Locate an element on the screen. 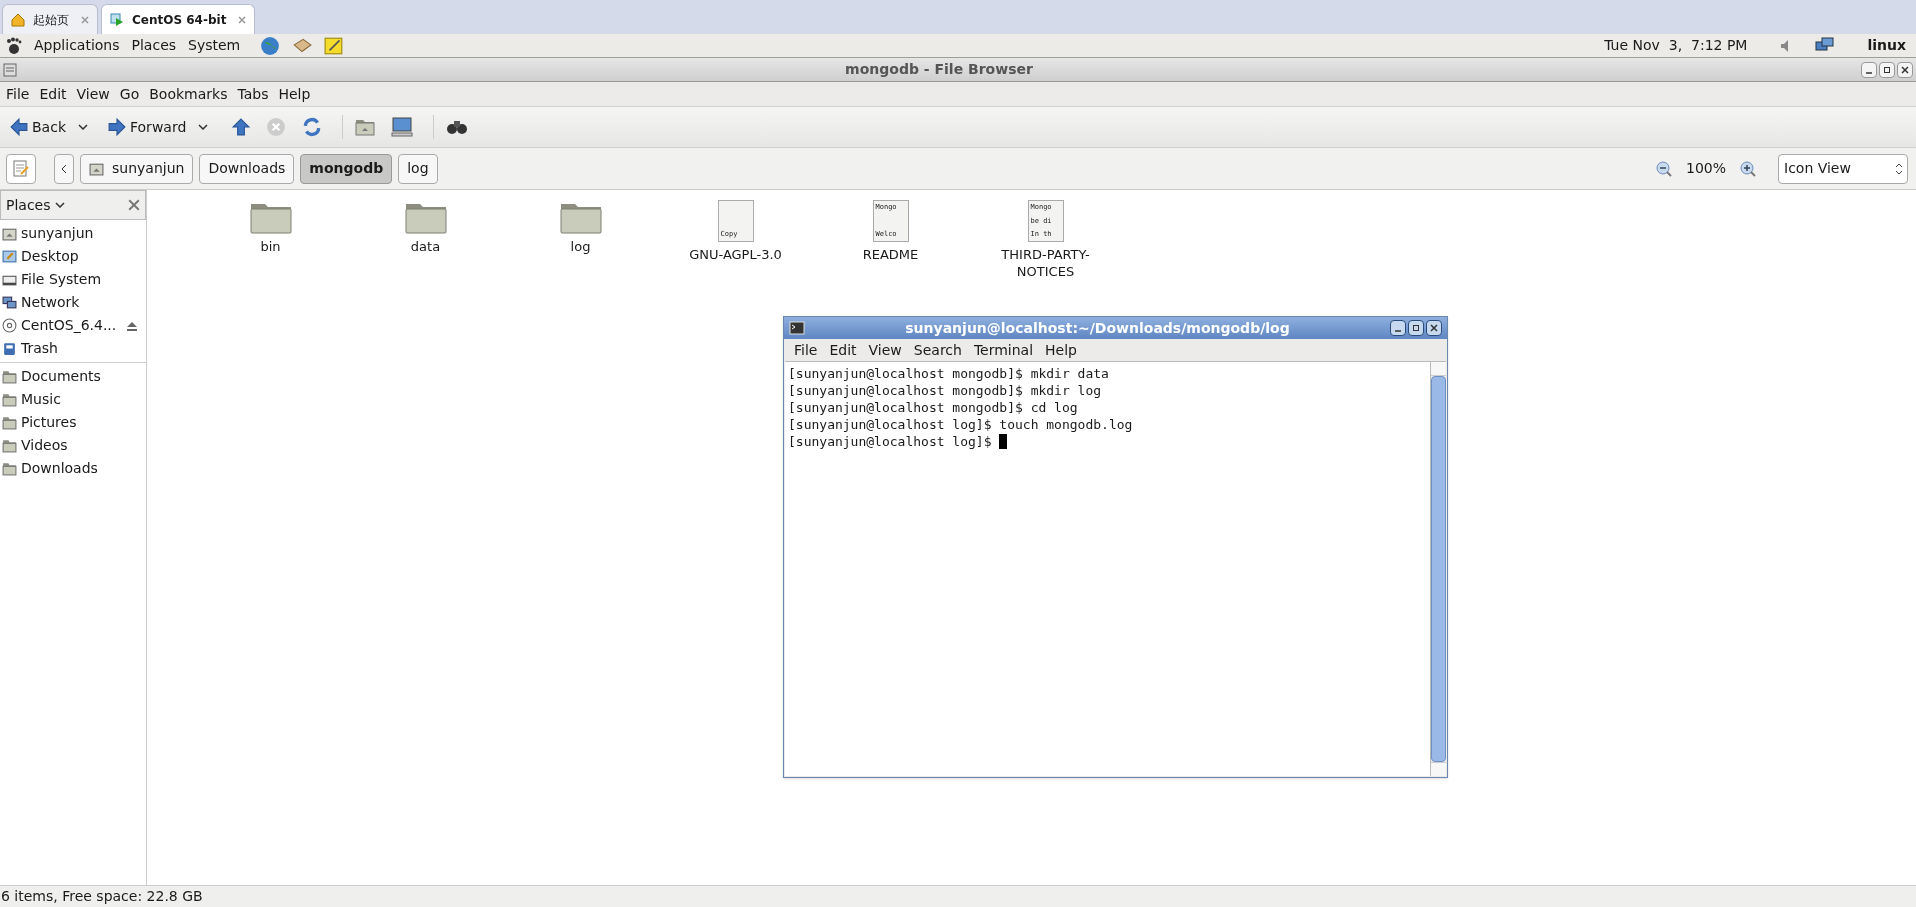  tab-label: 起始页 is located at coordinates (51, 20).